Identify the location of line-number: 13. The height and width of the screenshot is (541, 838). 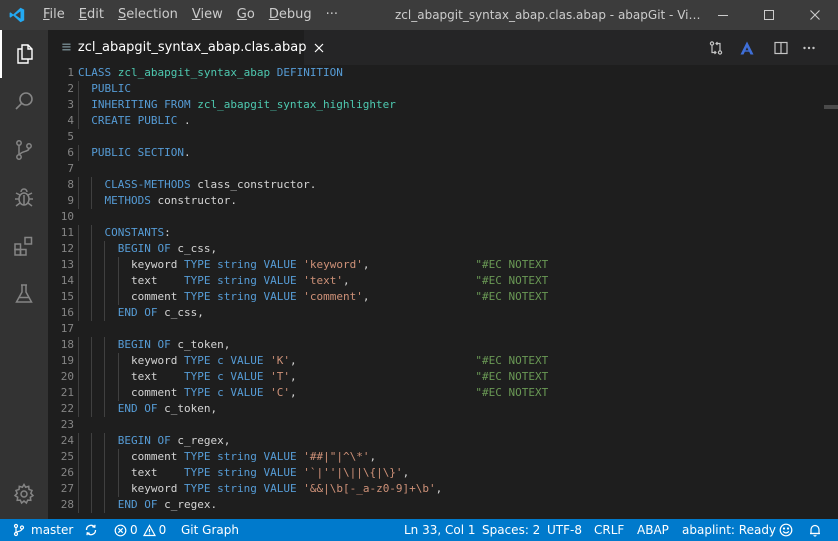
(67, 264).